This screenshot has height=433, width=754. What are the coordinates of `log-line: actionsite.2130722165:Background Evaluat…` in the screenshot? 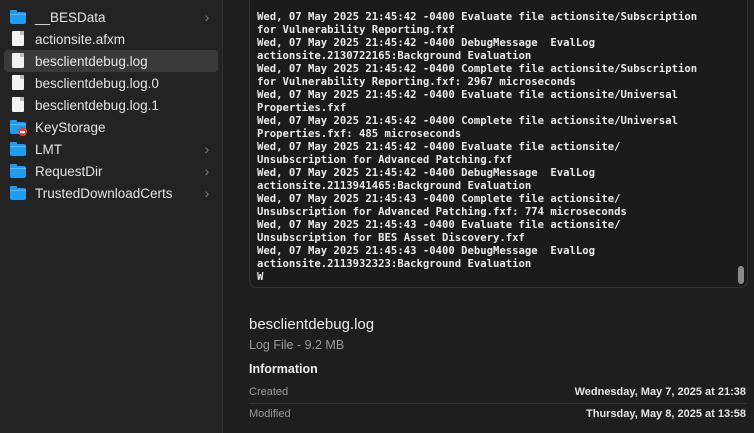 It's located at (394, 56).